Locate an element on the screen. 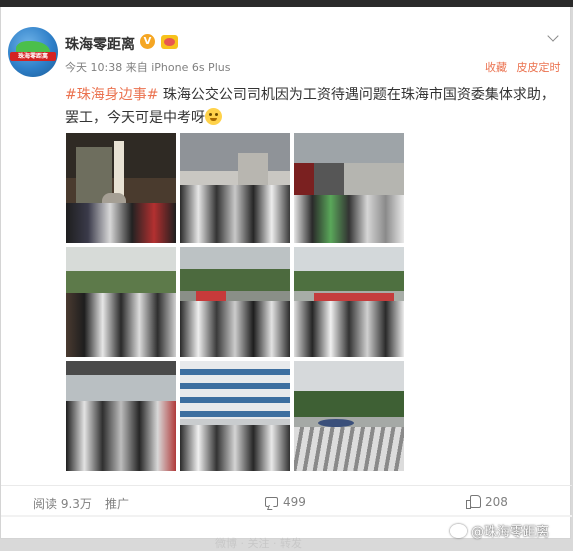 The image size is (573, 551). promote-button: 推广 is located at coordinates (117, 503).